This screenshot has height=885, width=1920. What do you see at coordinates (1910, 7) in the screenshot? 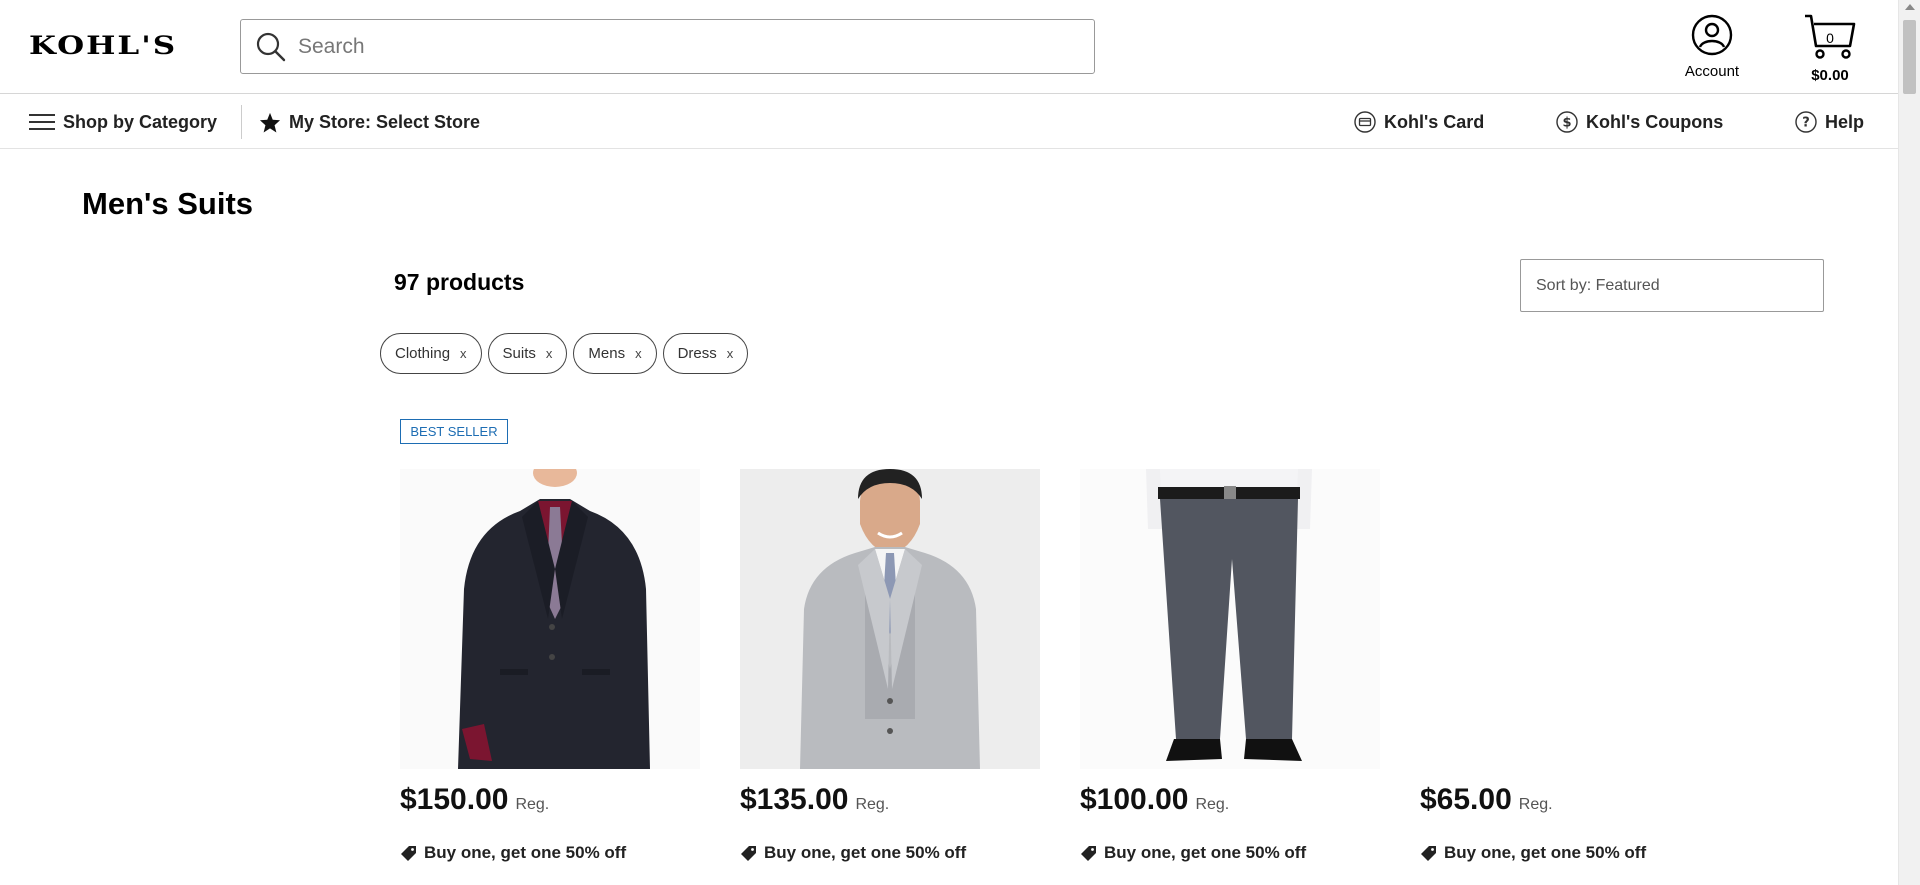
I see `scroll-up-arrow-icon` at bounding box center [1910, 7].